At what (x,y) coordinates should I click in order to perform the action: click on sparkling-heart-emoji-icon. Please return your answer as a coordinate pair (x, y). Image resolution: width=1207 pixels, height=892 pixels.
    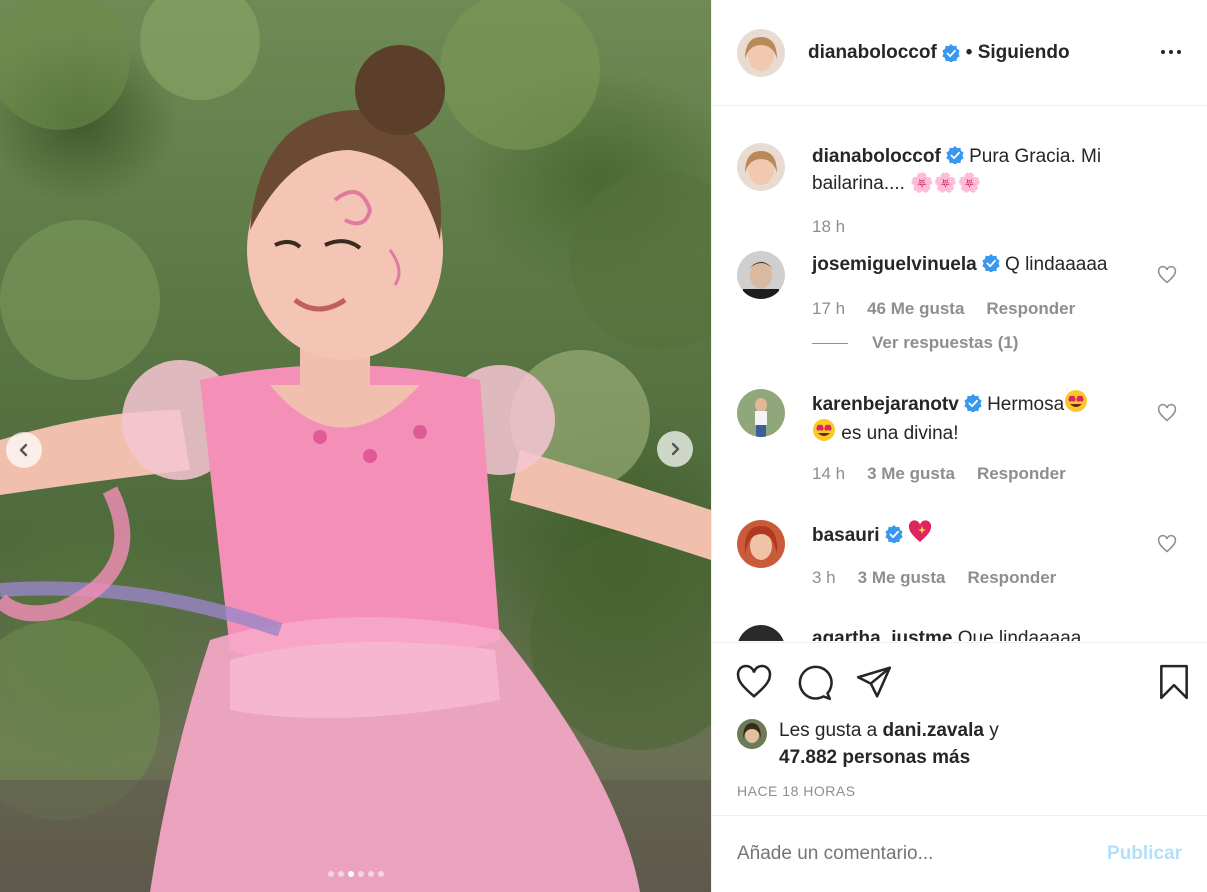
    Looking at the image, I should click on (919, 531).